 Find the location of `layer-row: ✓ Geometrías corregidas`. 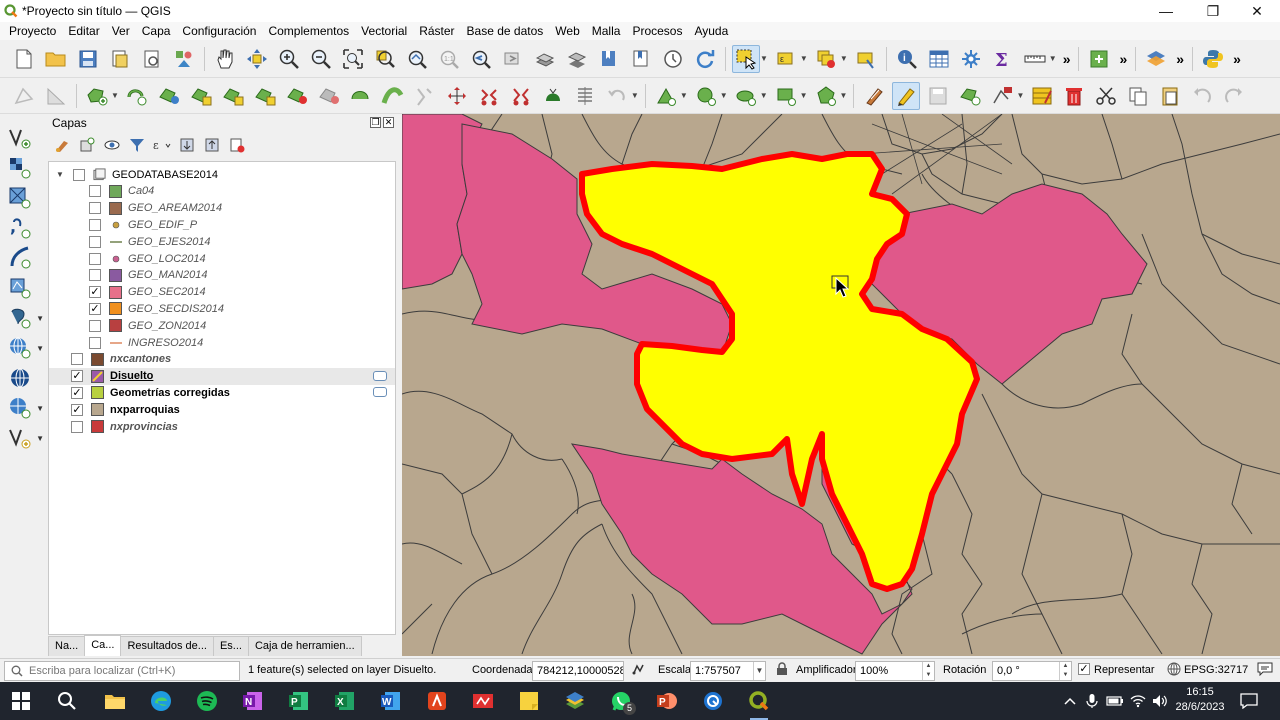

layer-row: ✓ Geometrías corregidas is located at coordinates (222, 392).